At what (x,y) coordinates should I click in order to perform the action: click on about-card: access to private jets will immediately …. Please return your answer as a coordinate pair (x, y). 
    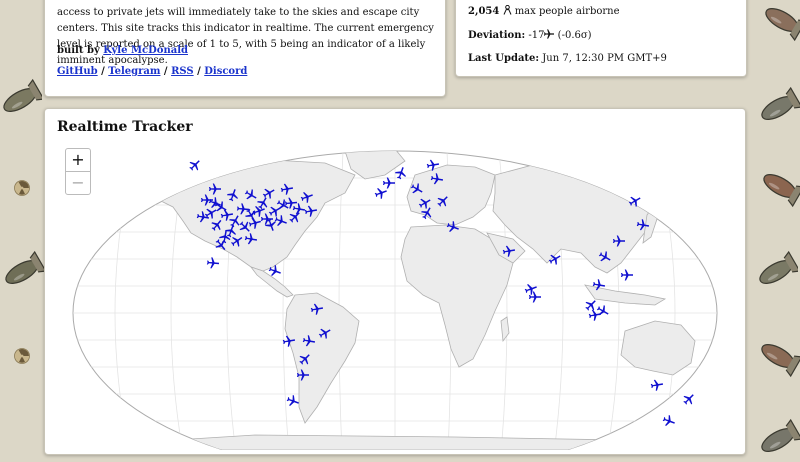
    Looking at the image, I should click on (245, 48).